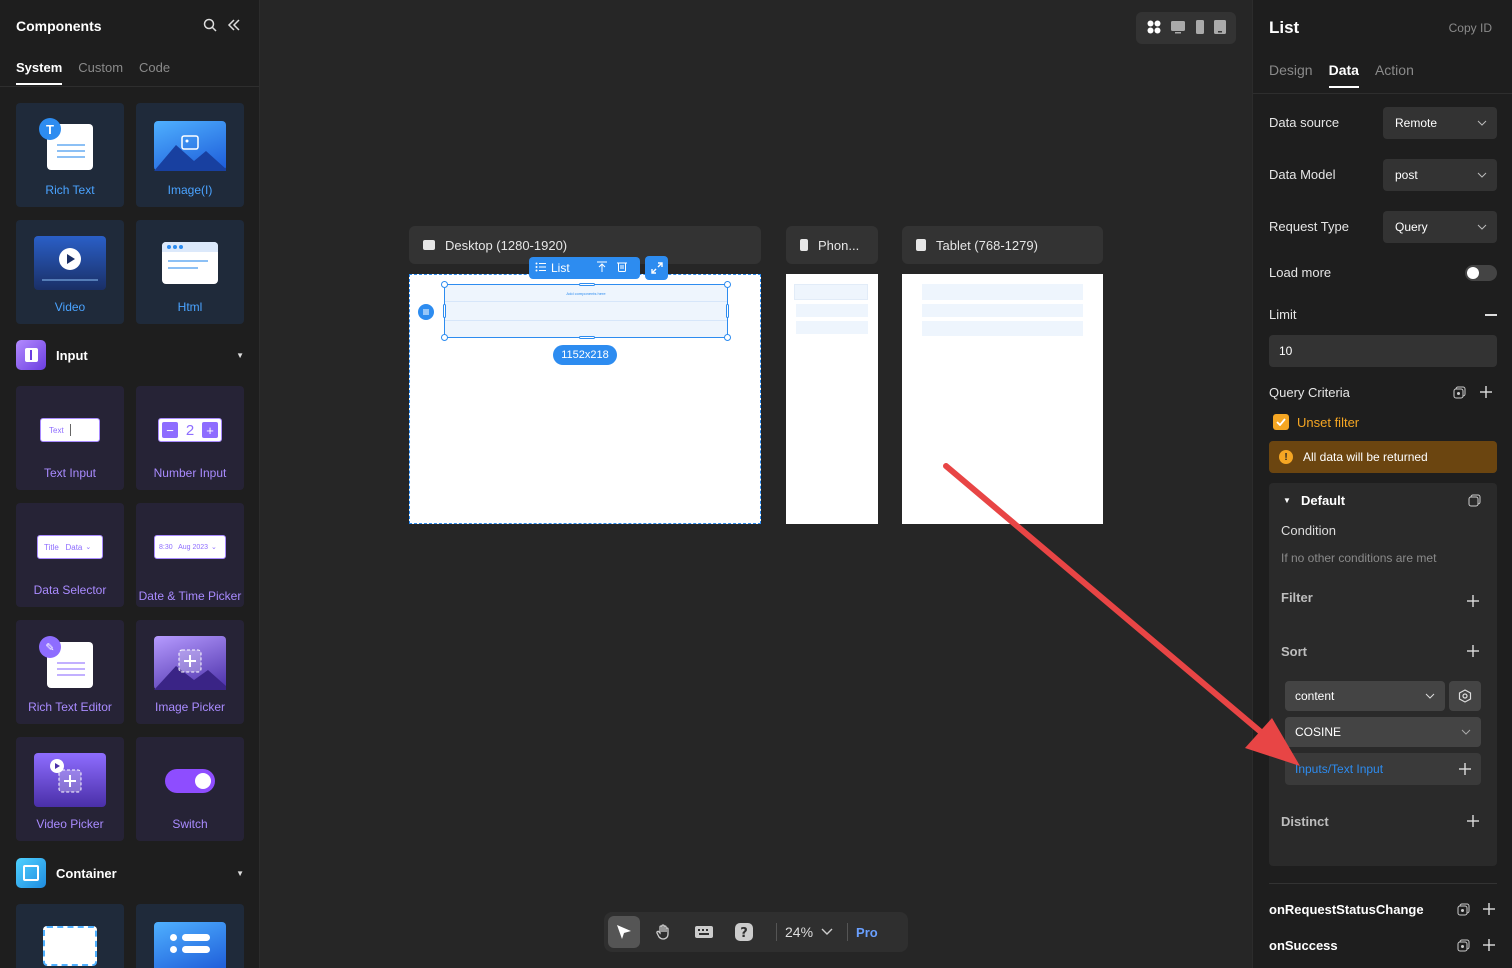  What do you see at coordinates (832, 399) in the screenshot?
I see `frame-phone` at bounding box center [832, 399].